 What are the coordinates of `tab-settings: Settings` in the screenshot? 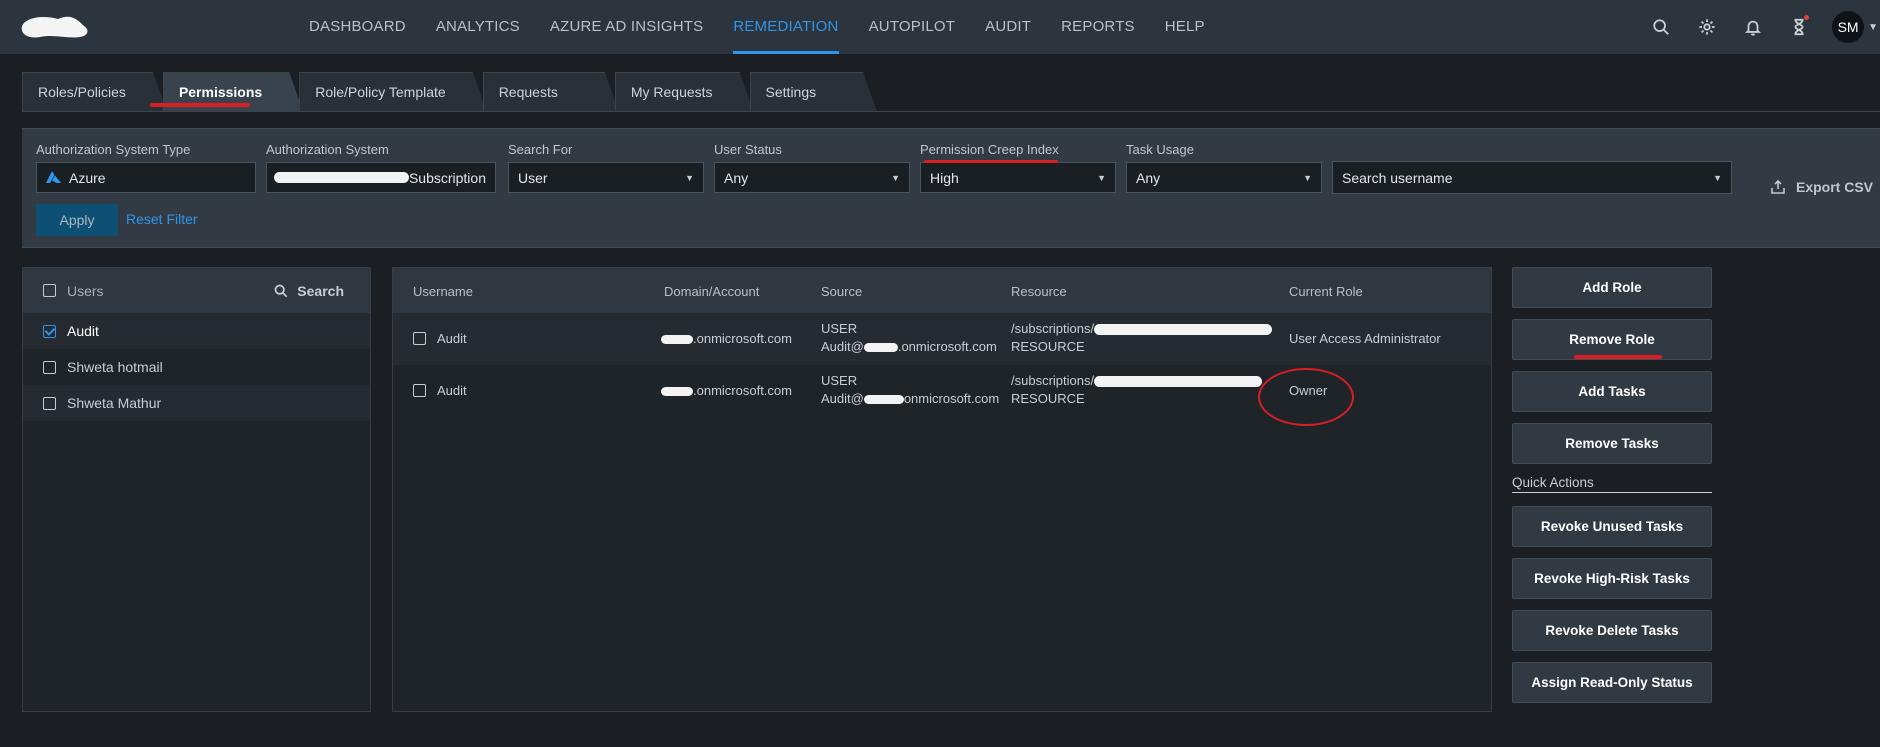 It's located at (814, 92).